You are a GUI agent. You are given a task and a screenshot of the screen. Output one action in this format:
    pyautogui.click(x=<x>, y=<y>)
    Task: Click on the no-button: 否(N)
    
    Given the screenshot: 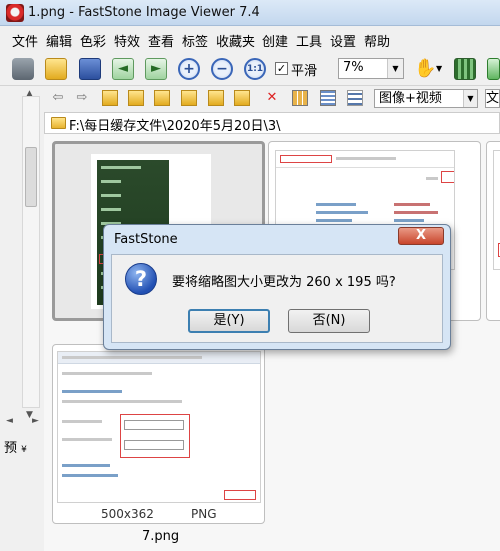 What is the action you would take?
    pyautogui.click(x=329, y=321)
    